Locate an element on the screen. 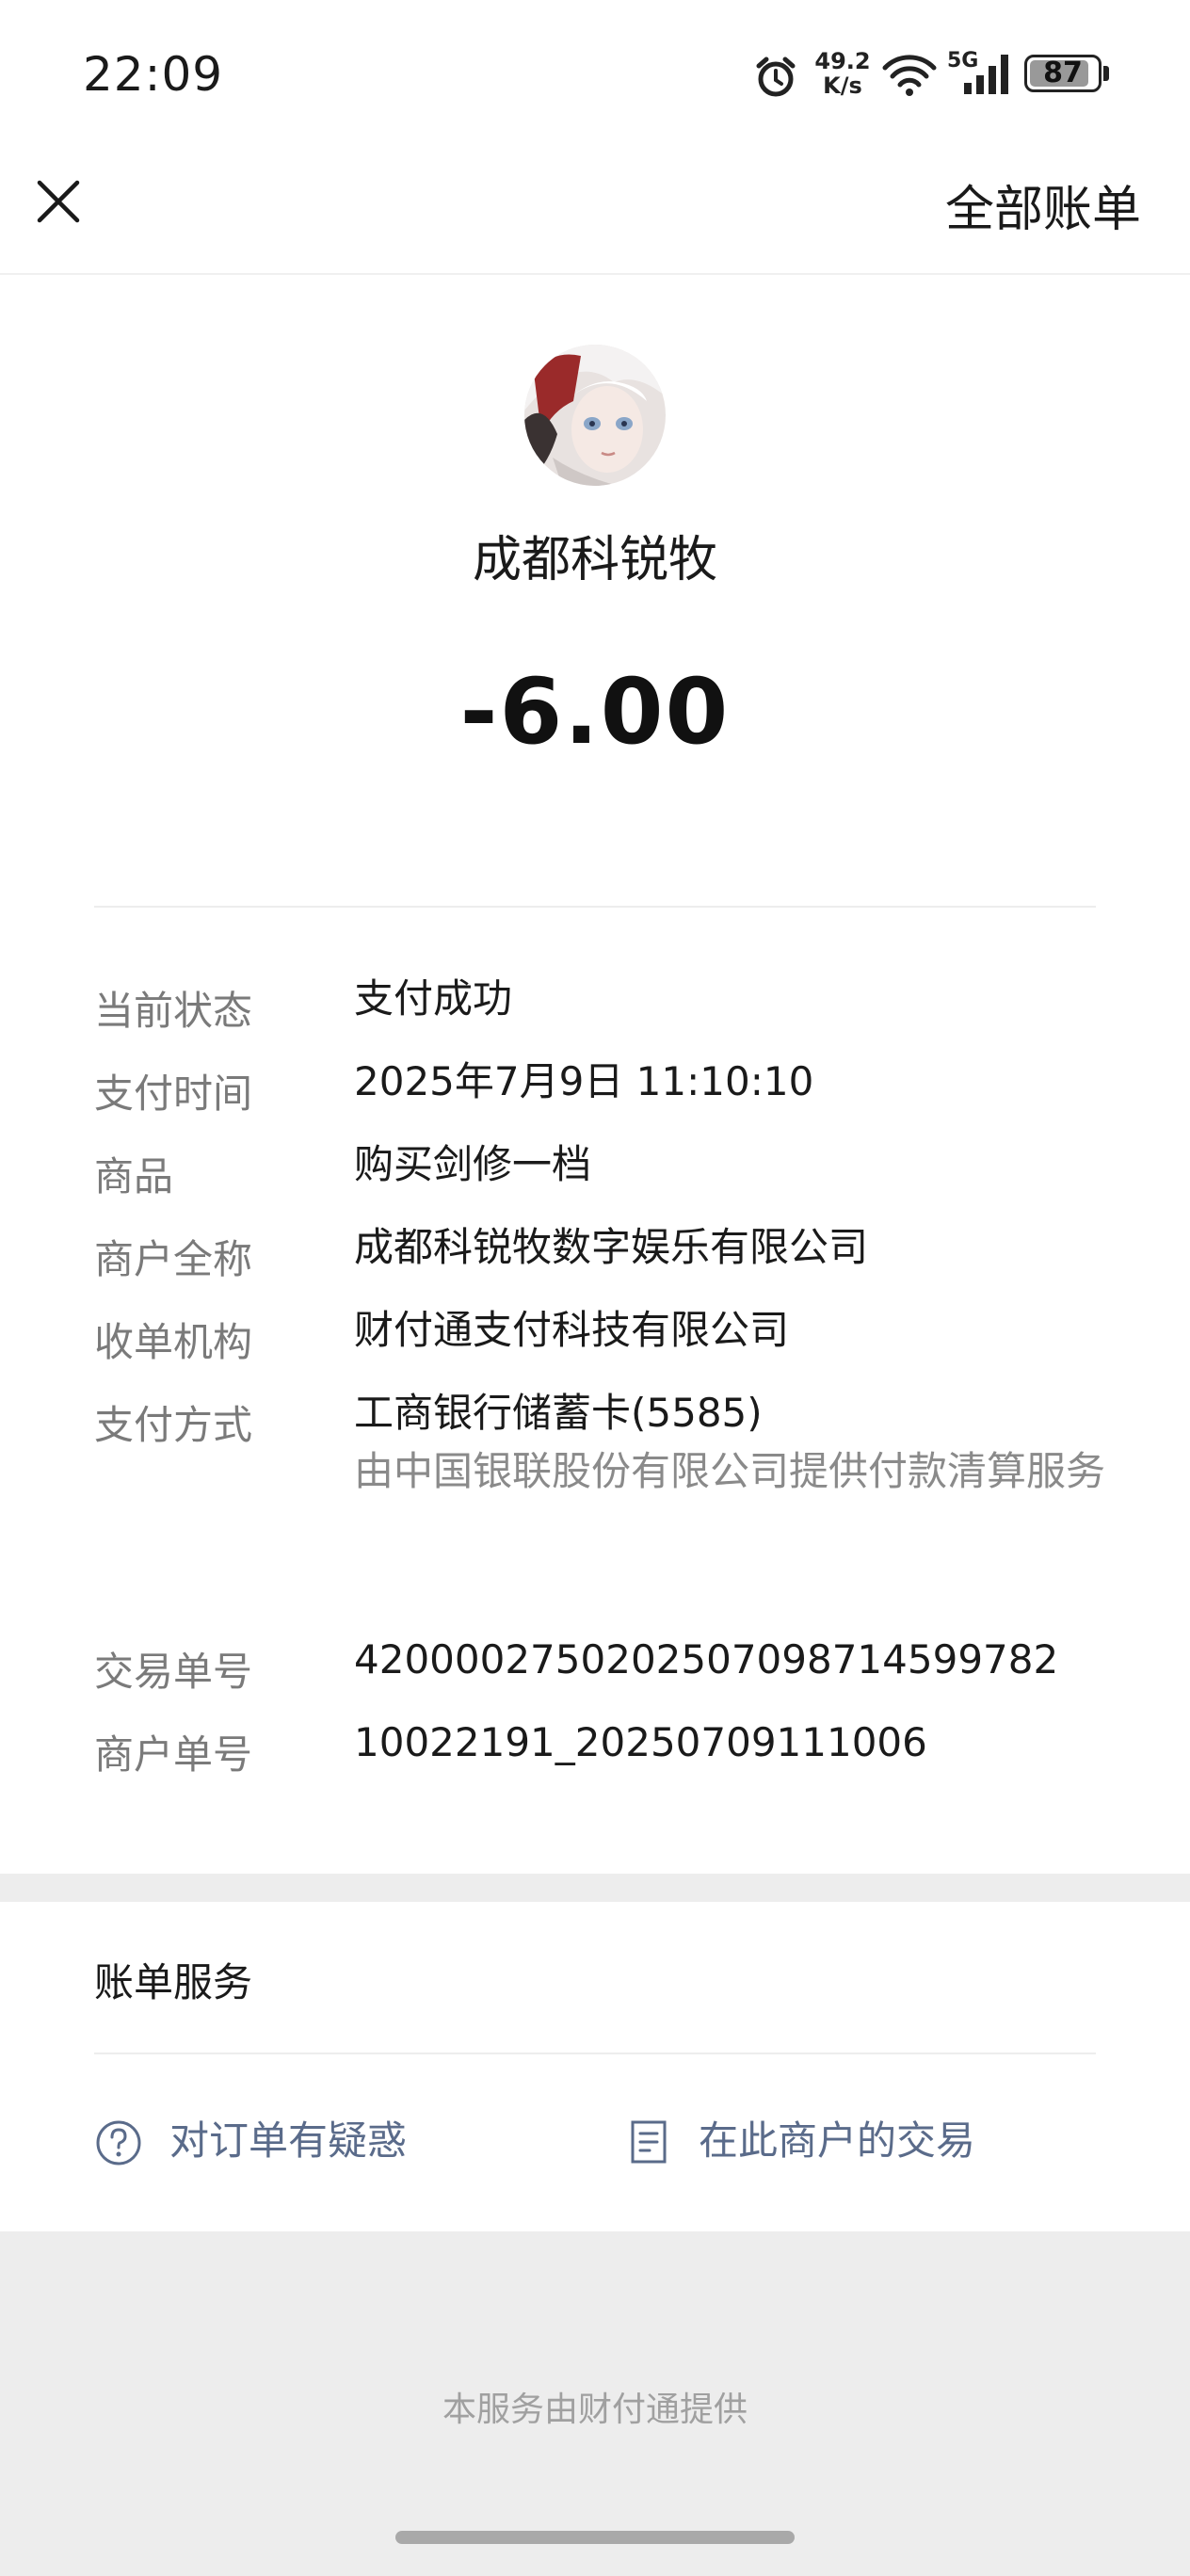  order-question-label: 对订单有疑惑 is located at coordinates (288, 2140).